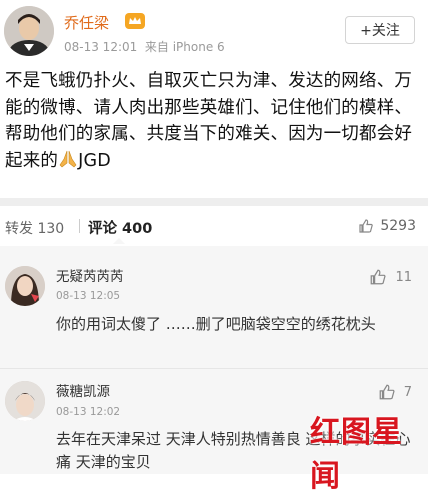 Image resolution: width=428 pixels, height=495 pixels. Describe the element at coordinates (83, 390) in the screenshot. I see `commenter-name: 薇糖凯源` at that location.